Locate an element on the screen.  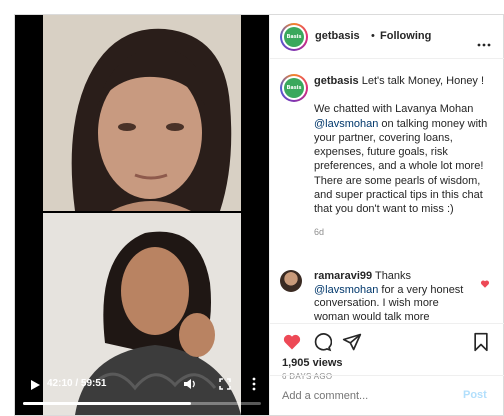
comment-pre: Thanks is located at coordinates (393, 276).